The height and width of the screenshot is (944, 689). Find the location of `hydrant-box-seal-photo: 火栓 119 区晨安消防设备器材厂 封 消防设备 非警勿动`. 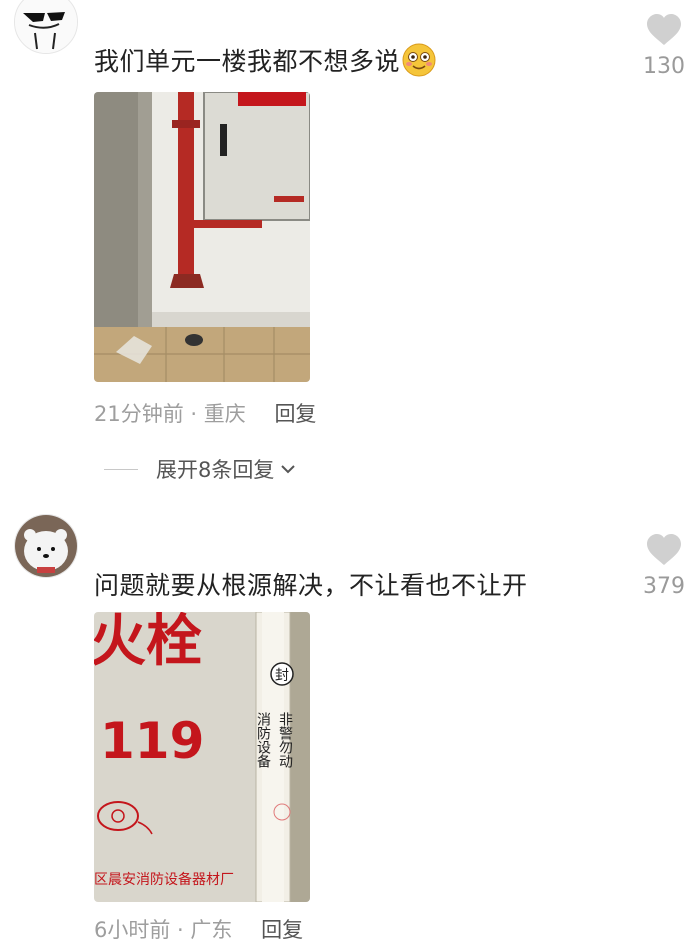

hydrant-box-seal-photo: 火栓 119 区晨安消防设备器材厂 封 消防设备 非警勿动 is located at coordinates (202, 757).